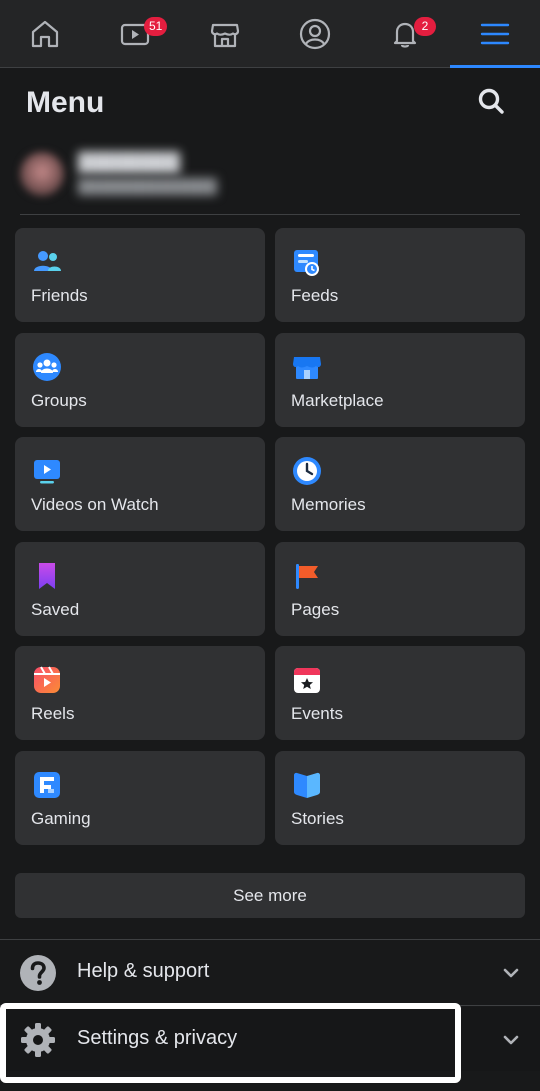 The image size is (540, 1091). What do you see at coordinates (143, 971) in the screenshot?
I see `help-support-label: Help & support` at bounding box center [143, 971].